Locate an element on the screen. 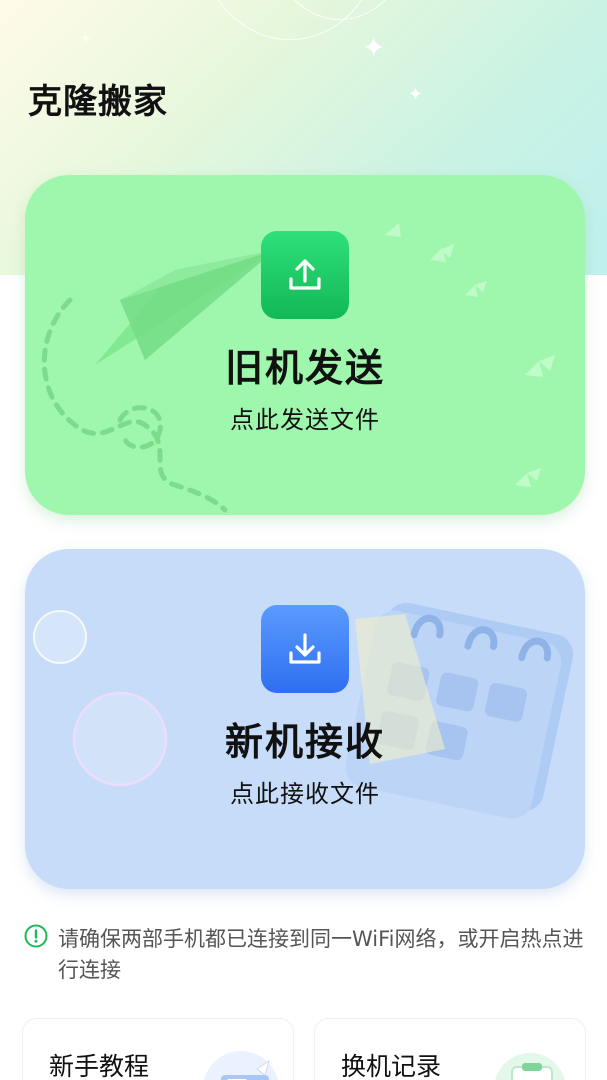 This screenshot has height=1080, width=607. history-icon is located at coordinates (530, 1066).